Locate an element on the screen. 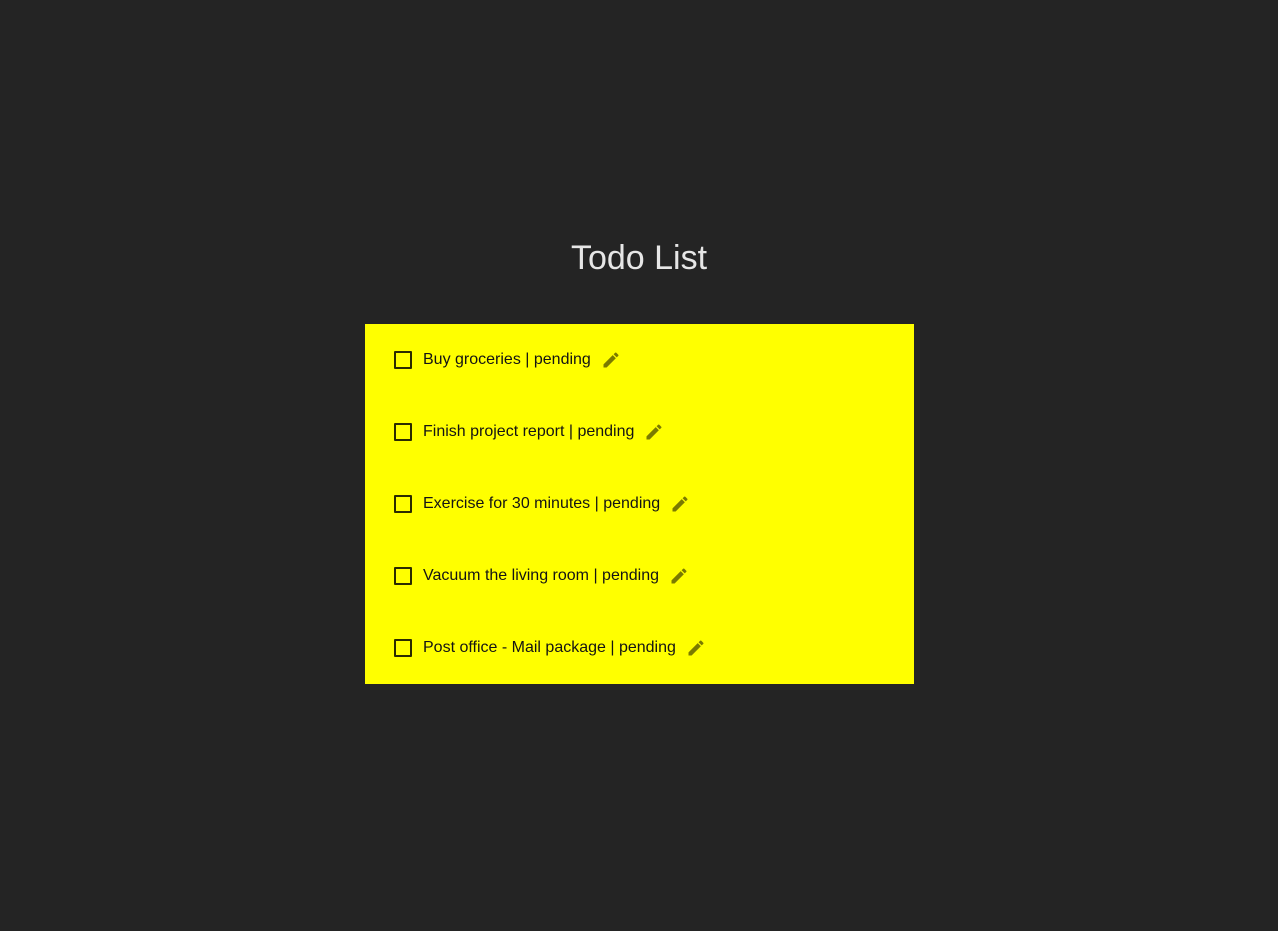 The image size is (1278, 931). todo-label: Buy groceries | pending is located at coordinates (507, 359).